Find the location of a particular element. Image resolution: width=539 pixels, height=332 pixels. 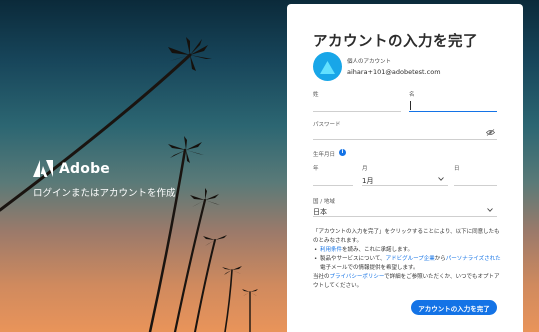

text-cursor is located at coordinates (410, 105).